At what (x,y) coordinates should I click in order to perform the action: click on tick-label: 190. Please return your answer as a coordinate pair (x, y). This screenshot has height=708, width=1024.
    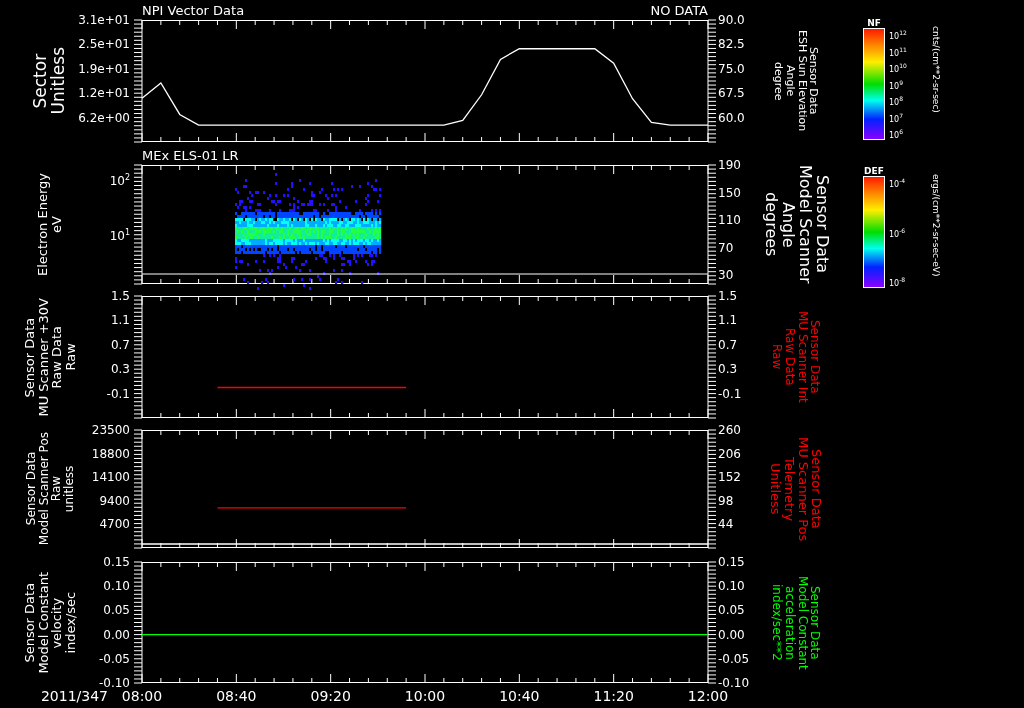
    Looking at the image, I should click on (729, 165).